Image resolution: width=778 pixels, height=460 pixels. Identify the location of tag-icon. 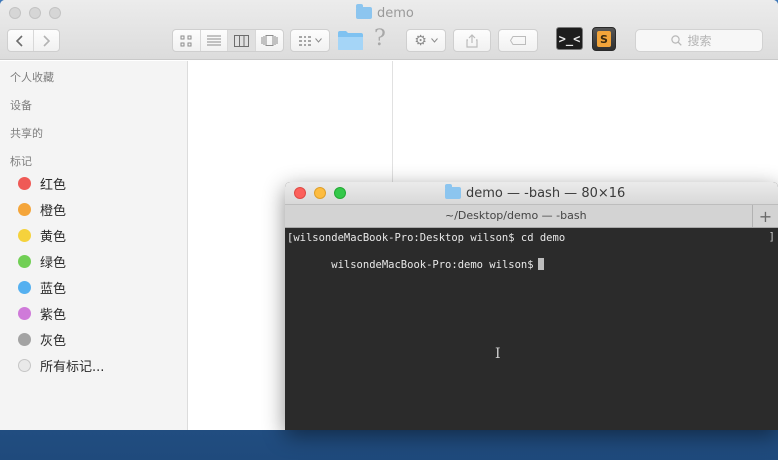
(518, 40).